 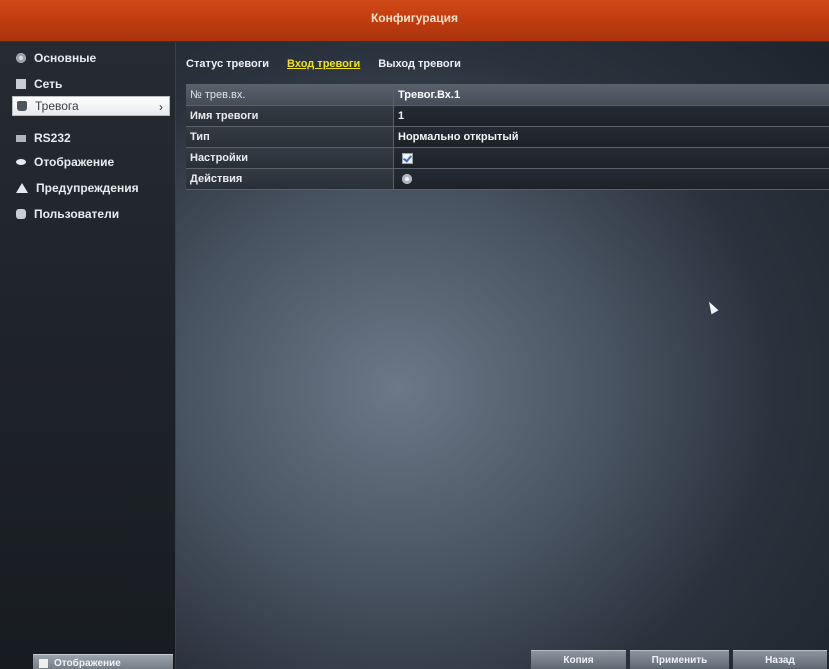 I want to click on table-row: № трев.вх. Тревог.Вх.1, so click(x=507, y=95).